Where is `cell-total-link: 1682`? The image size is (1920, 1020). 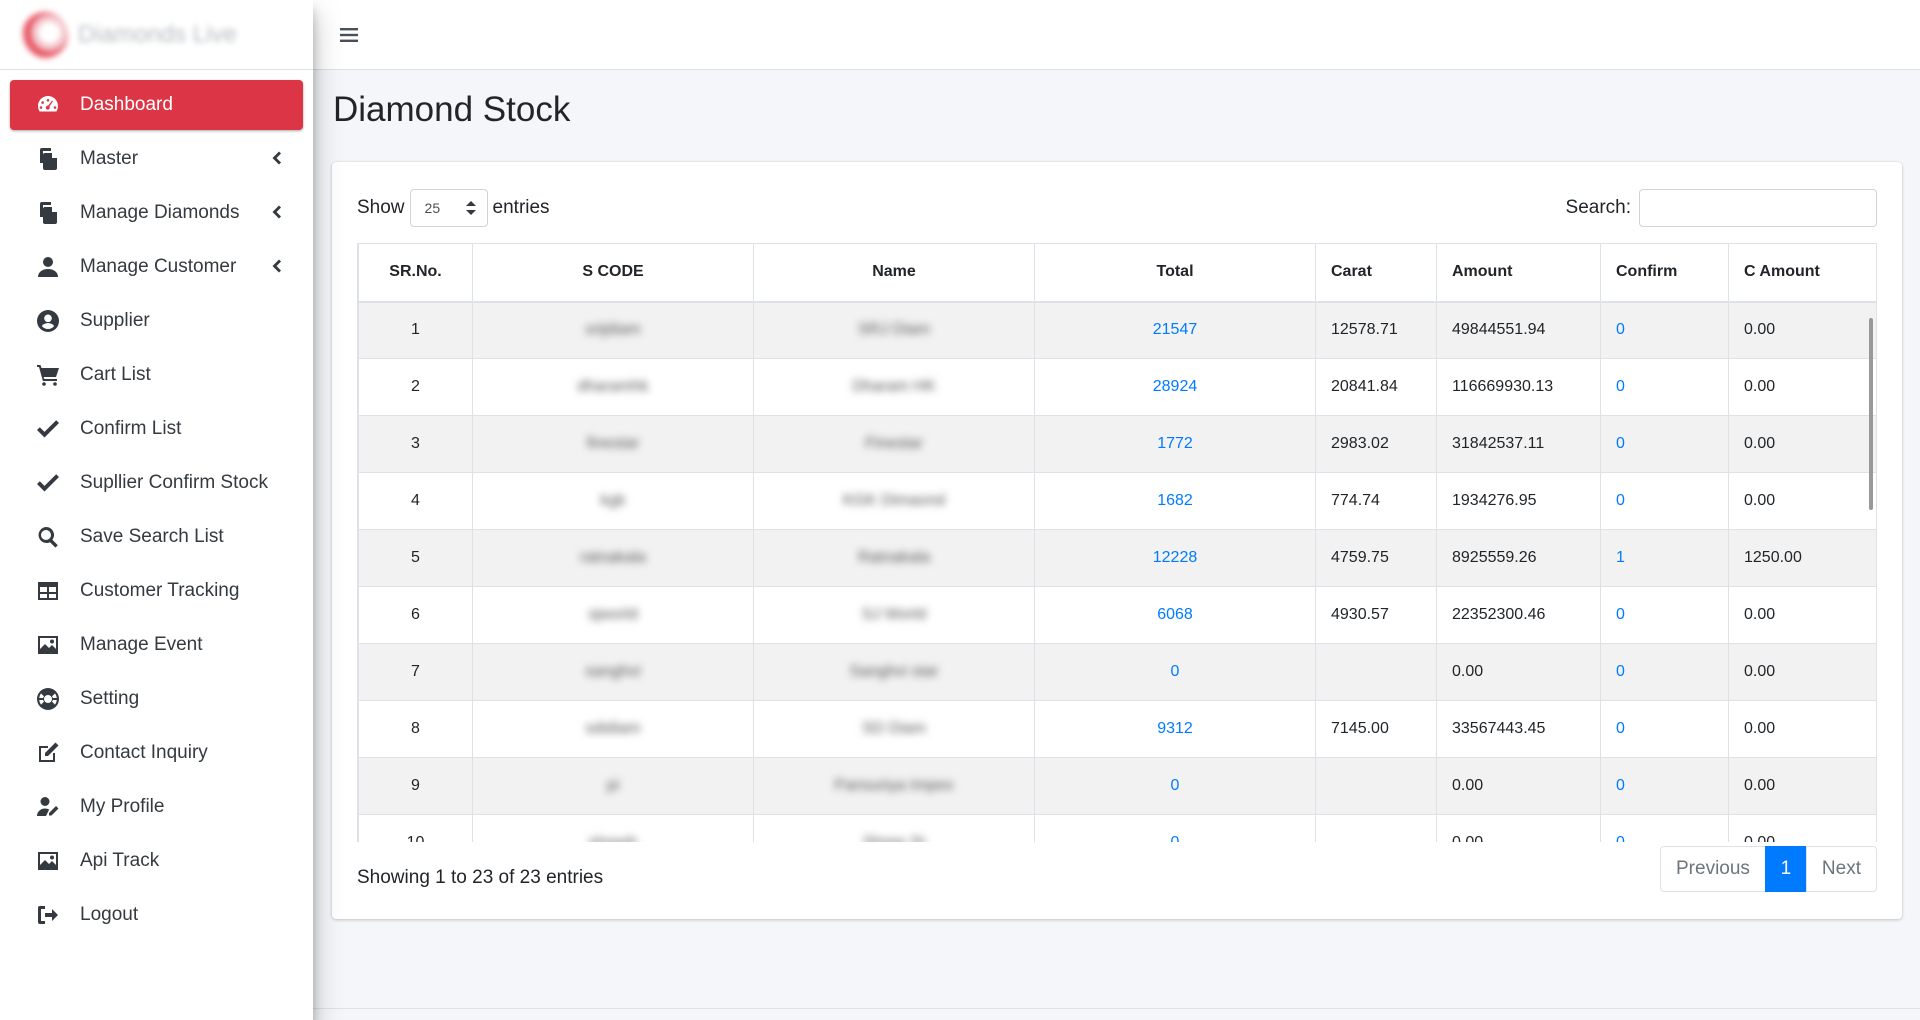 cell-total-link: 1682 is located at coordinates (1175, 501).